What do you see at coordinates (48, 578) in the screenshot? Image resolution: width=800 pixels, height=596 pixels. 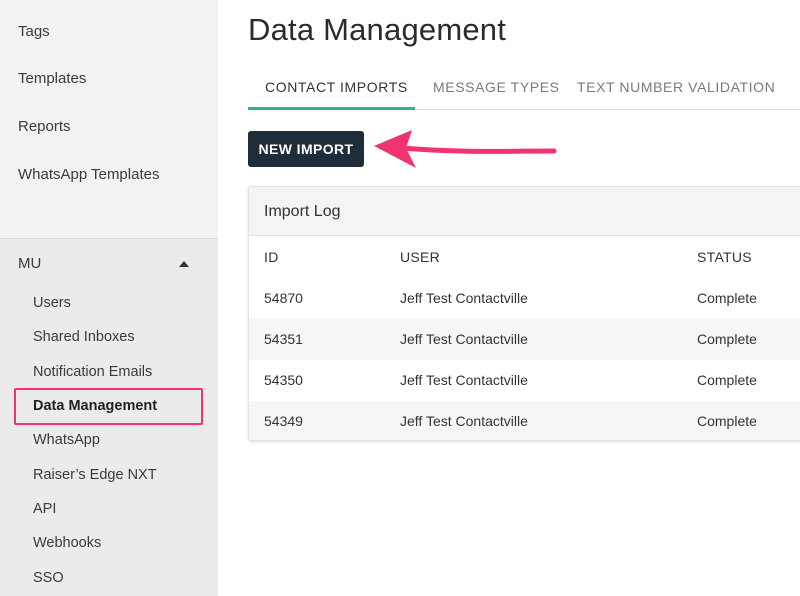 I see `sidebar-item-sso: SSO` at bounding box center [48, 578].